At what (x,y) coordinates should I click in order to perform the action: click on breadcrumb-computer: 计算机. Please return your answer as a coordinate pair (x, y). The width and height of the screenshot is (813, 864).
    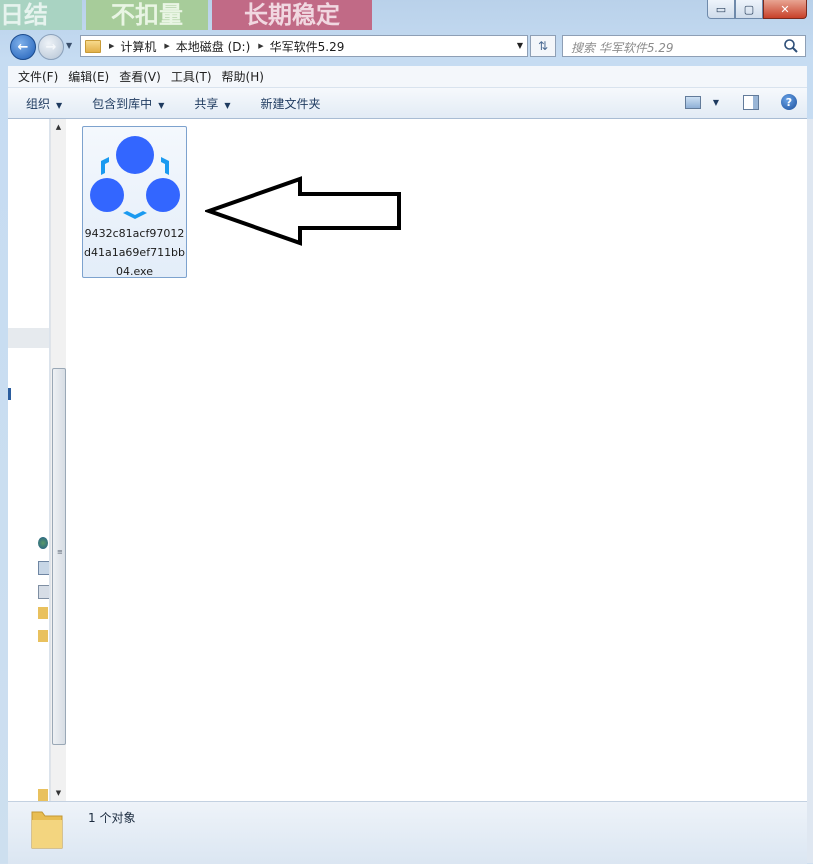
    Looking at the image, I should click on (138, 46).